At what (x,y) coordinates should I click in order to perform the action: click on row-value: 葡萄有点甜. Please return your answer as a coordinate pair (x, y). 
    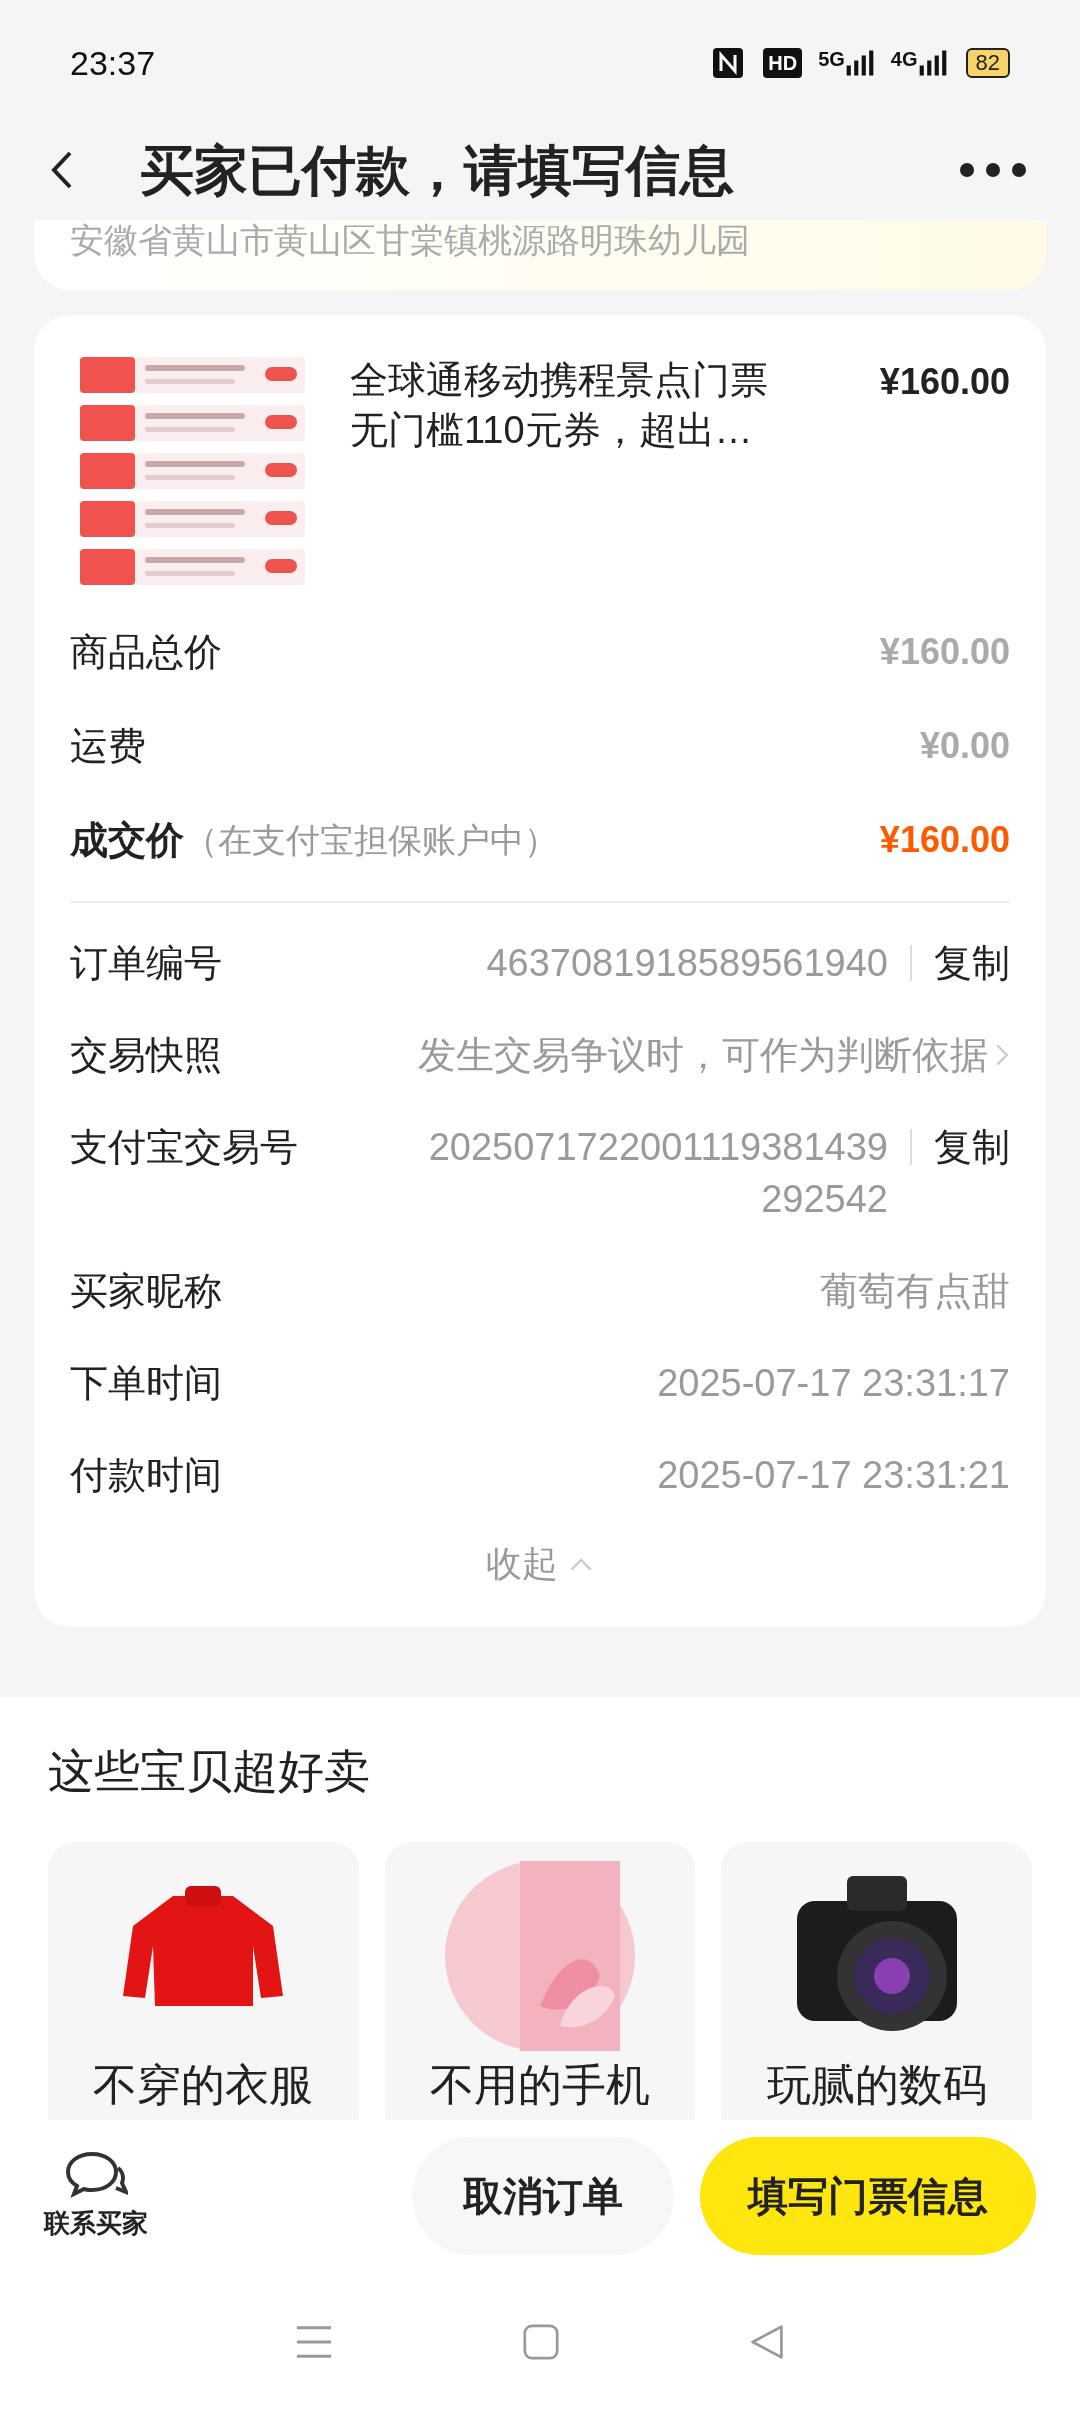
    Looking at the image, I should click on (915, 1291).